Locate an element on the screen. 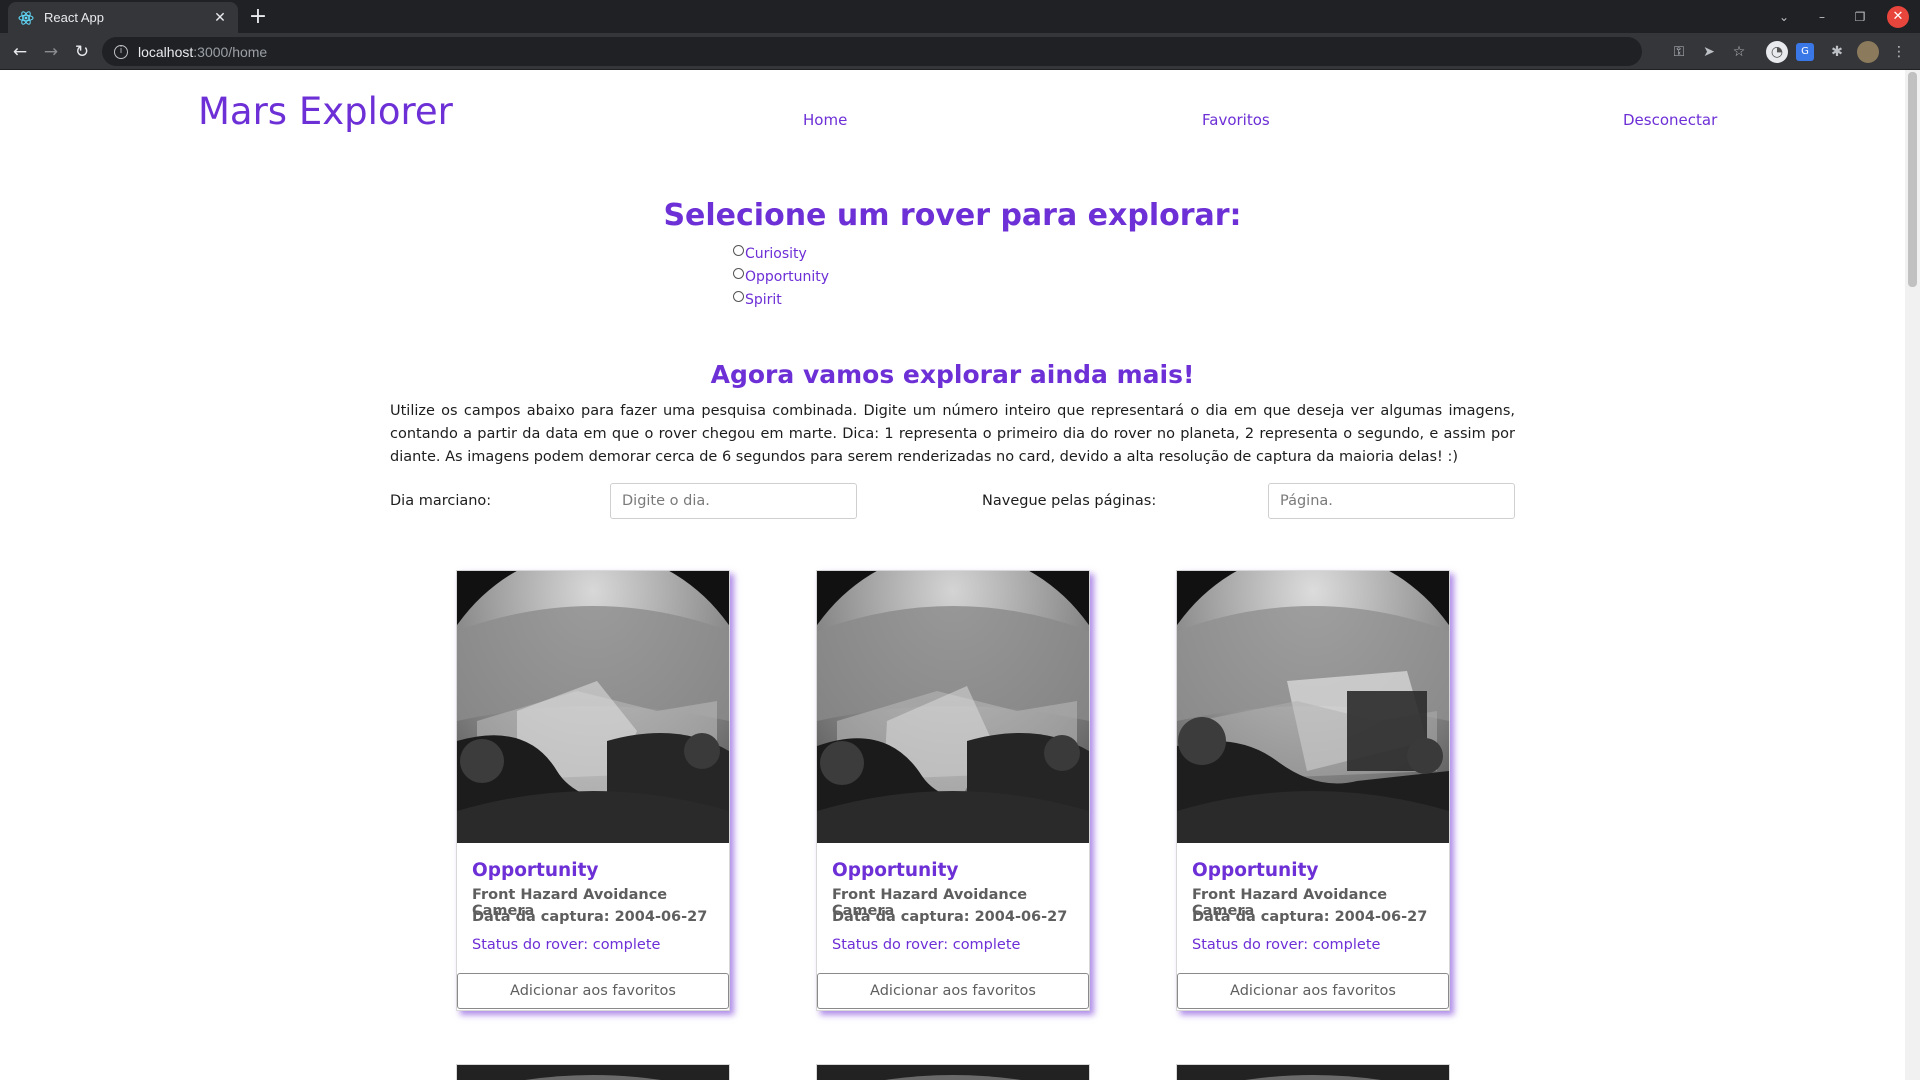 This screenshot has height=1080, width=1920. back-icon: ← is located at coordinates (20, 52).